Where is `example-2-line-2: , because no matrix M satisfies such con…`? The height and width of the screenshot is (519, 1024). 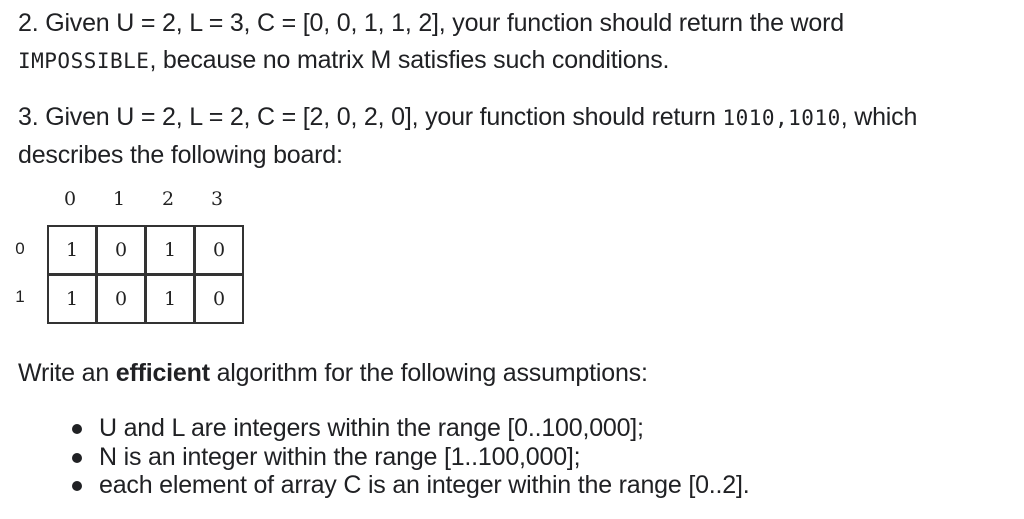 example-2-line-2: , because no matrix M satisfies such con… is located at coordinates (409, 60).